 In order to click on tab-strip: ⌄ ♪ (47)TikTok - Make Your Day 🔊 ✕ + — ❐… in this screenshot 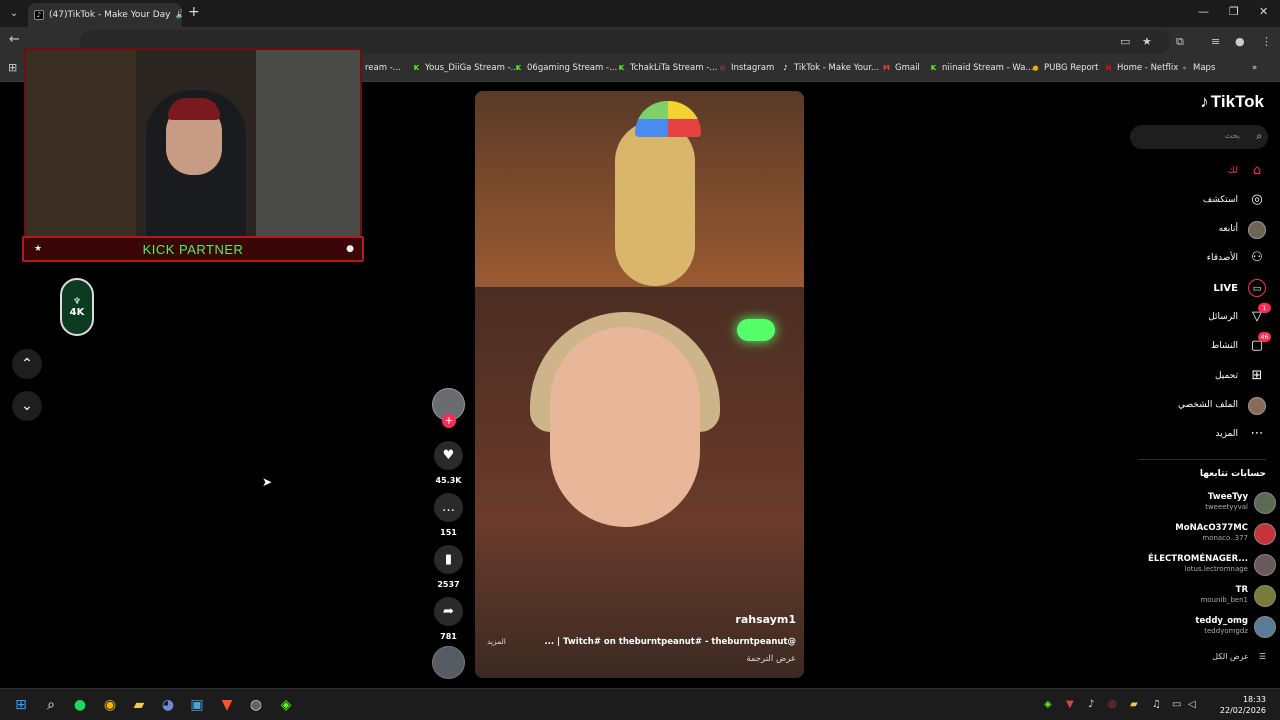, I will do `click(640, 13)`.